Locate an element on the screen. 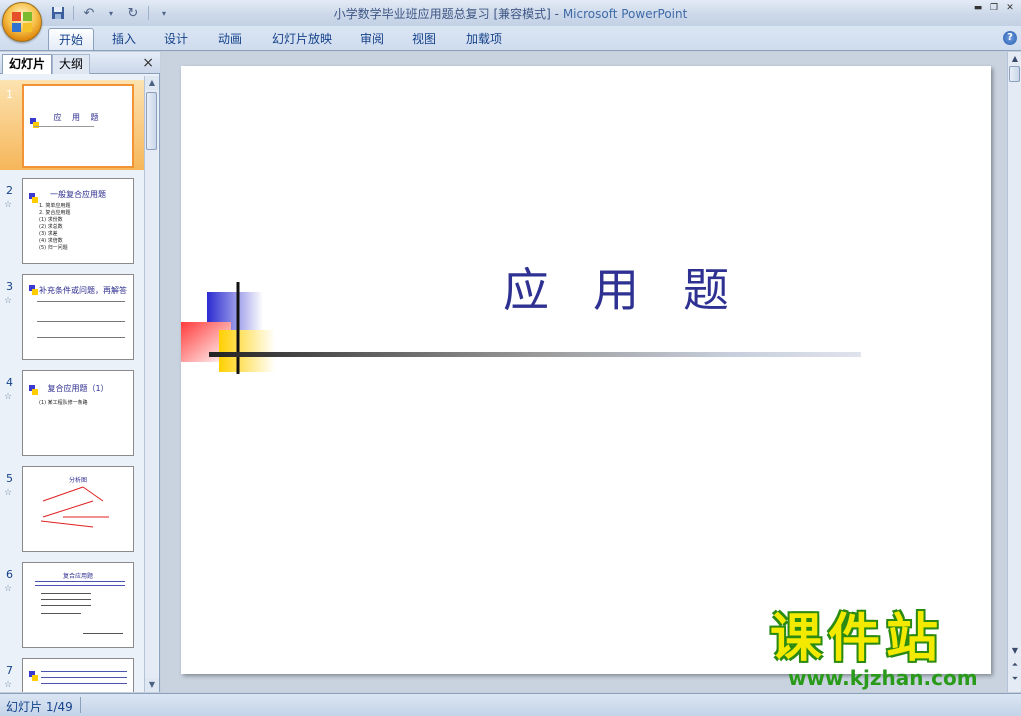 Image resolution: width=1021 pixels, height=716 pixels. tab-slides: 幻灯片 is located at coordinates (27, 64).